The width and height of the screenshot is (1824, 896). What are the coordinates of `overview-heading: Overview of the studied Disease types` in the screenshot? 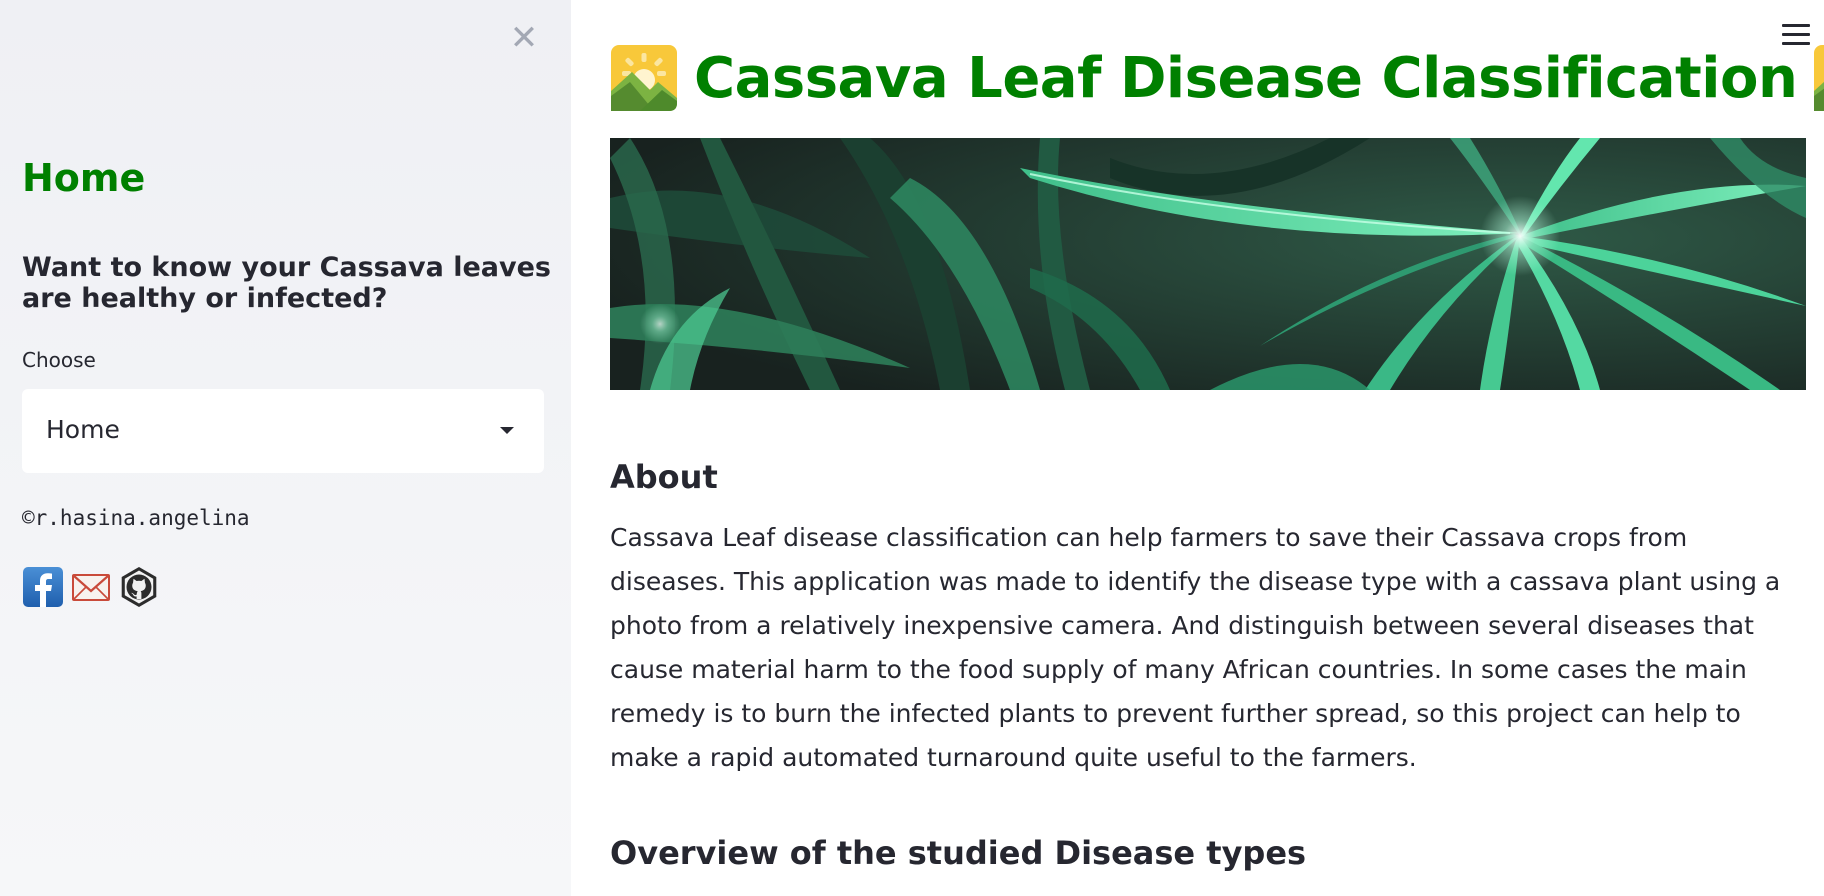 It's located at (958, 853).